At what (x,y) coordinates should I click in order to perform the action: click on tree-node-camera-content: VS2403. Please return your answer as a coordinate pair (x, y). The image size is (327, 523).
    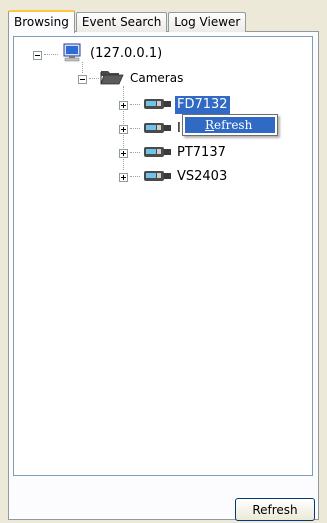
    Looking at the image, I should click on (186, 177).